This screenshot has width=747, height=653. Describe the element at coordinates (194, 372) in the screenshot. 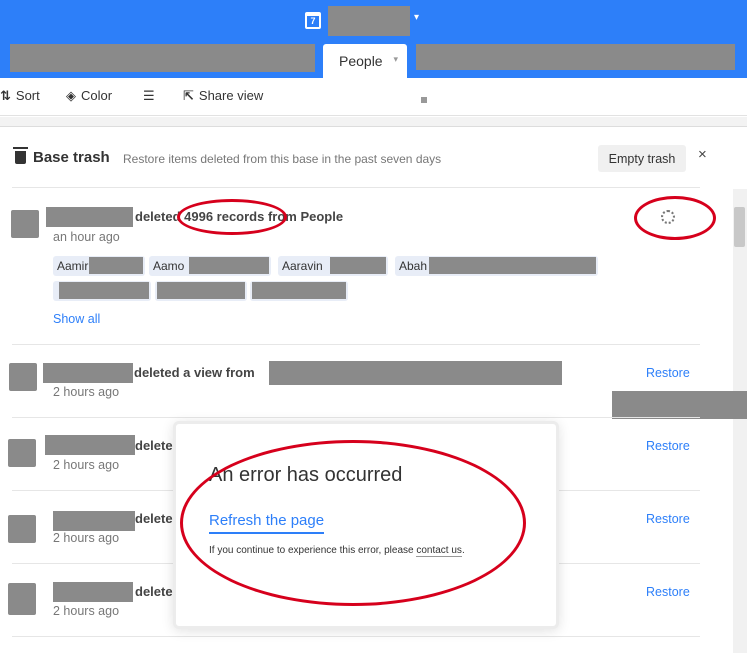

I see `entry-action: deleted a view from` at that location.